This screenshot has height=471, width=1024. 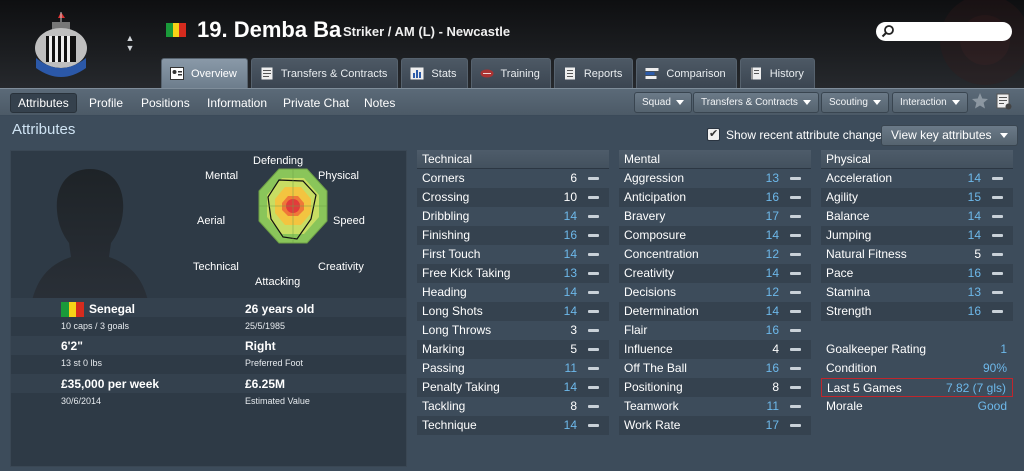 I want to click on subnav-notes: Notes, so click(x=379, y=103).